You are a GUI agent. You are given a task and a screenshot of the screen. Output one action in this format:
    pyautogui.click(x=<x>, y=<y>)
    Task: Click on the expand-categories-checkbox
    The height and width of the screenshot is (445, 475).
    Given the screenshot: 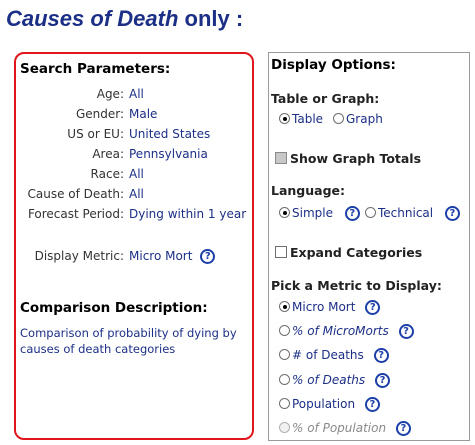 What is the action you would take?
    pyautogui.click(x=281, y=252)
    